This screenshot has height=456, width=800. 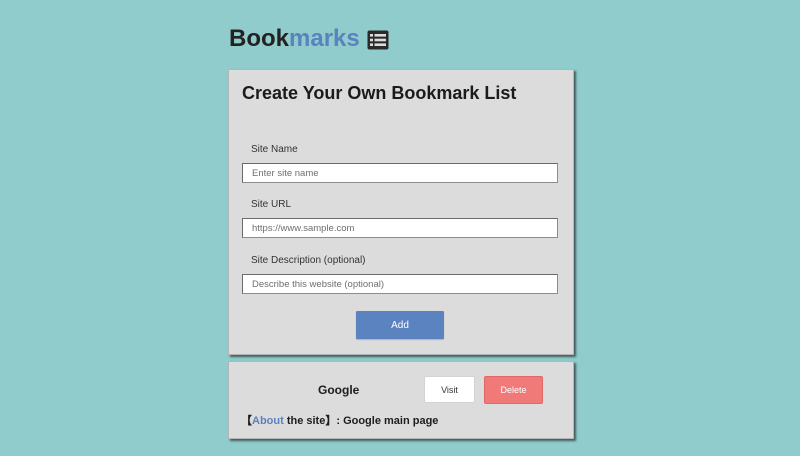 What do you see at coordinates (308, 260) in the screenshot?
I see `site-description-label: Site Description (optional)` at bounding box center [308, 260].